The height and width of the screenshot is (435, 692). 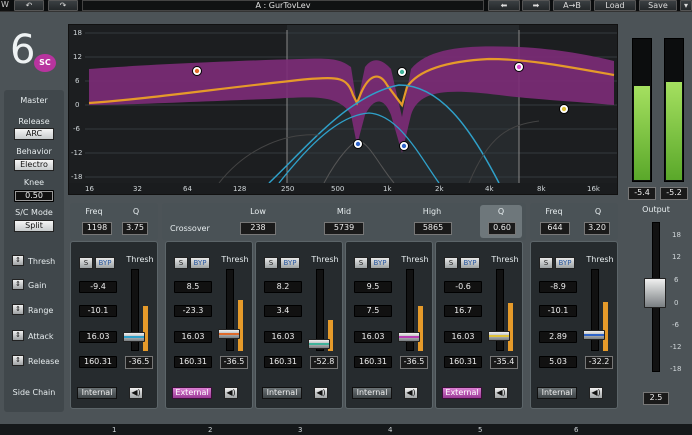 I want to click on output-tick: -18, so click(x=676, y=369).